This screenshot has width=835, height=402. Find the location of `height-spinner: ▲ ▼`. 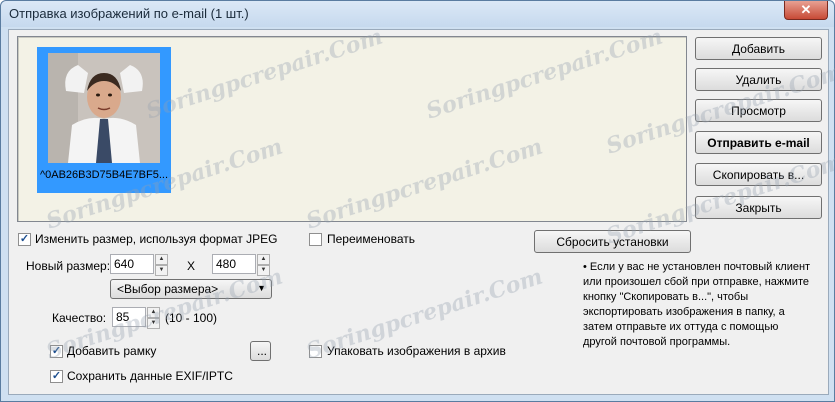

height-spinner: ▲ ▼ is located at coordinates (263, 265).